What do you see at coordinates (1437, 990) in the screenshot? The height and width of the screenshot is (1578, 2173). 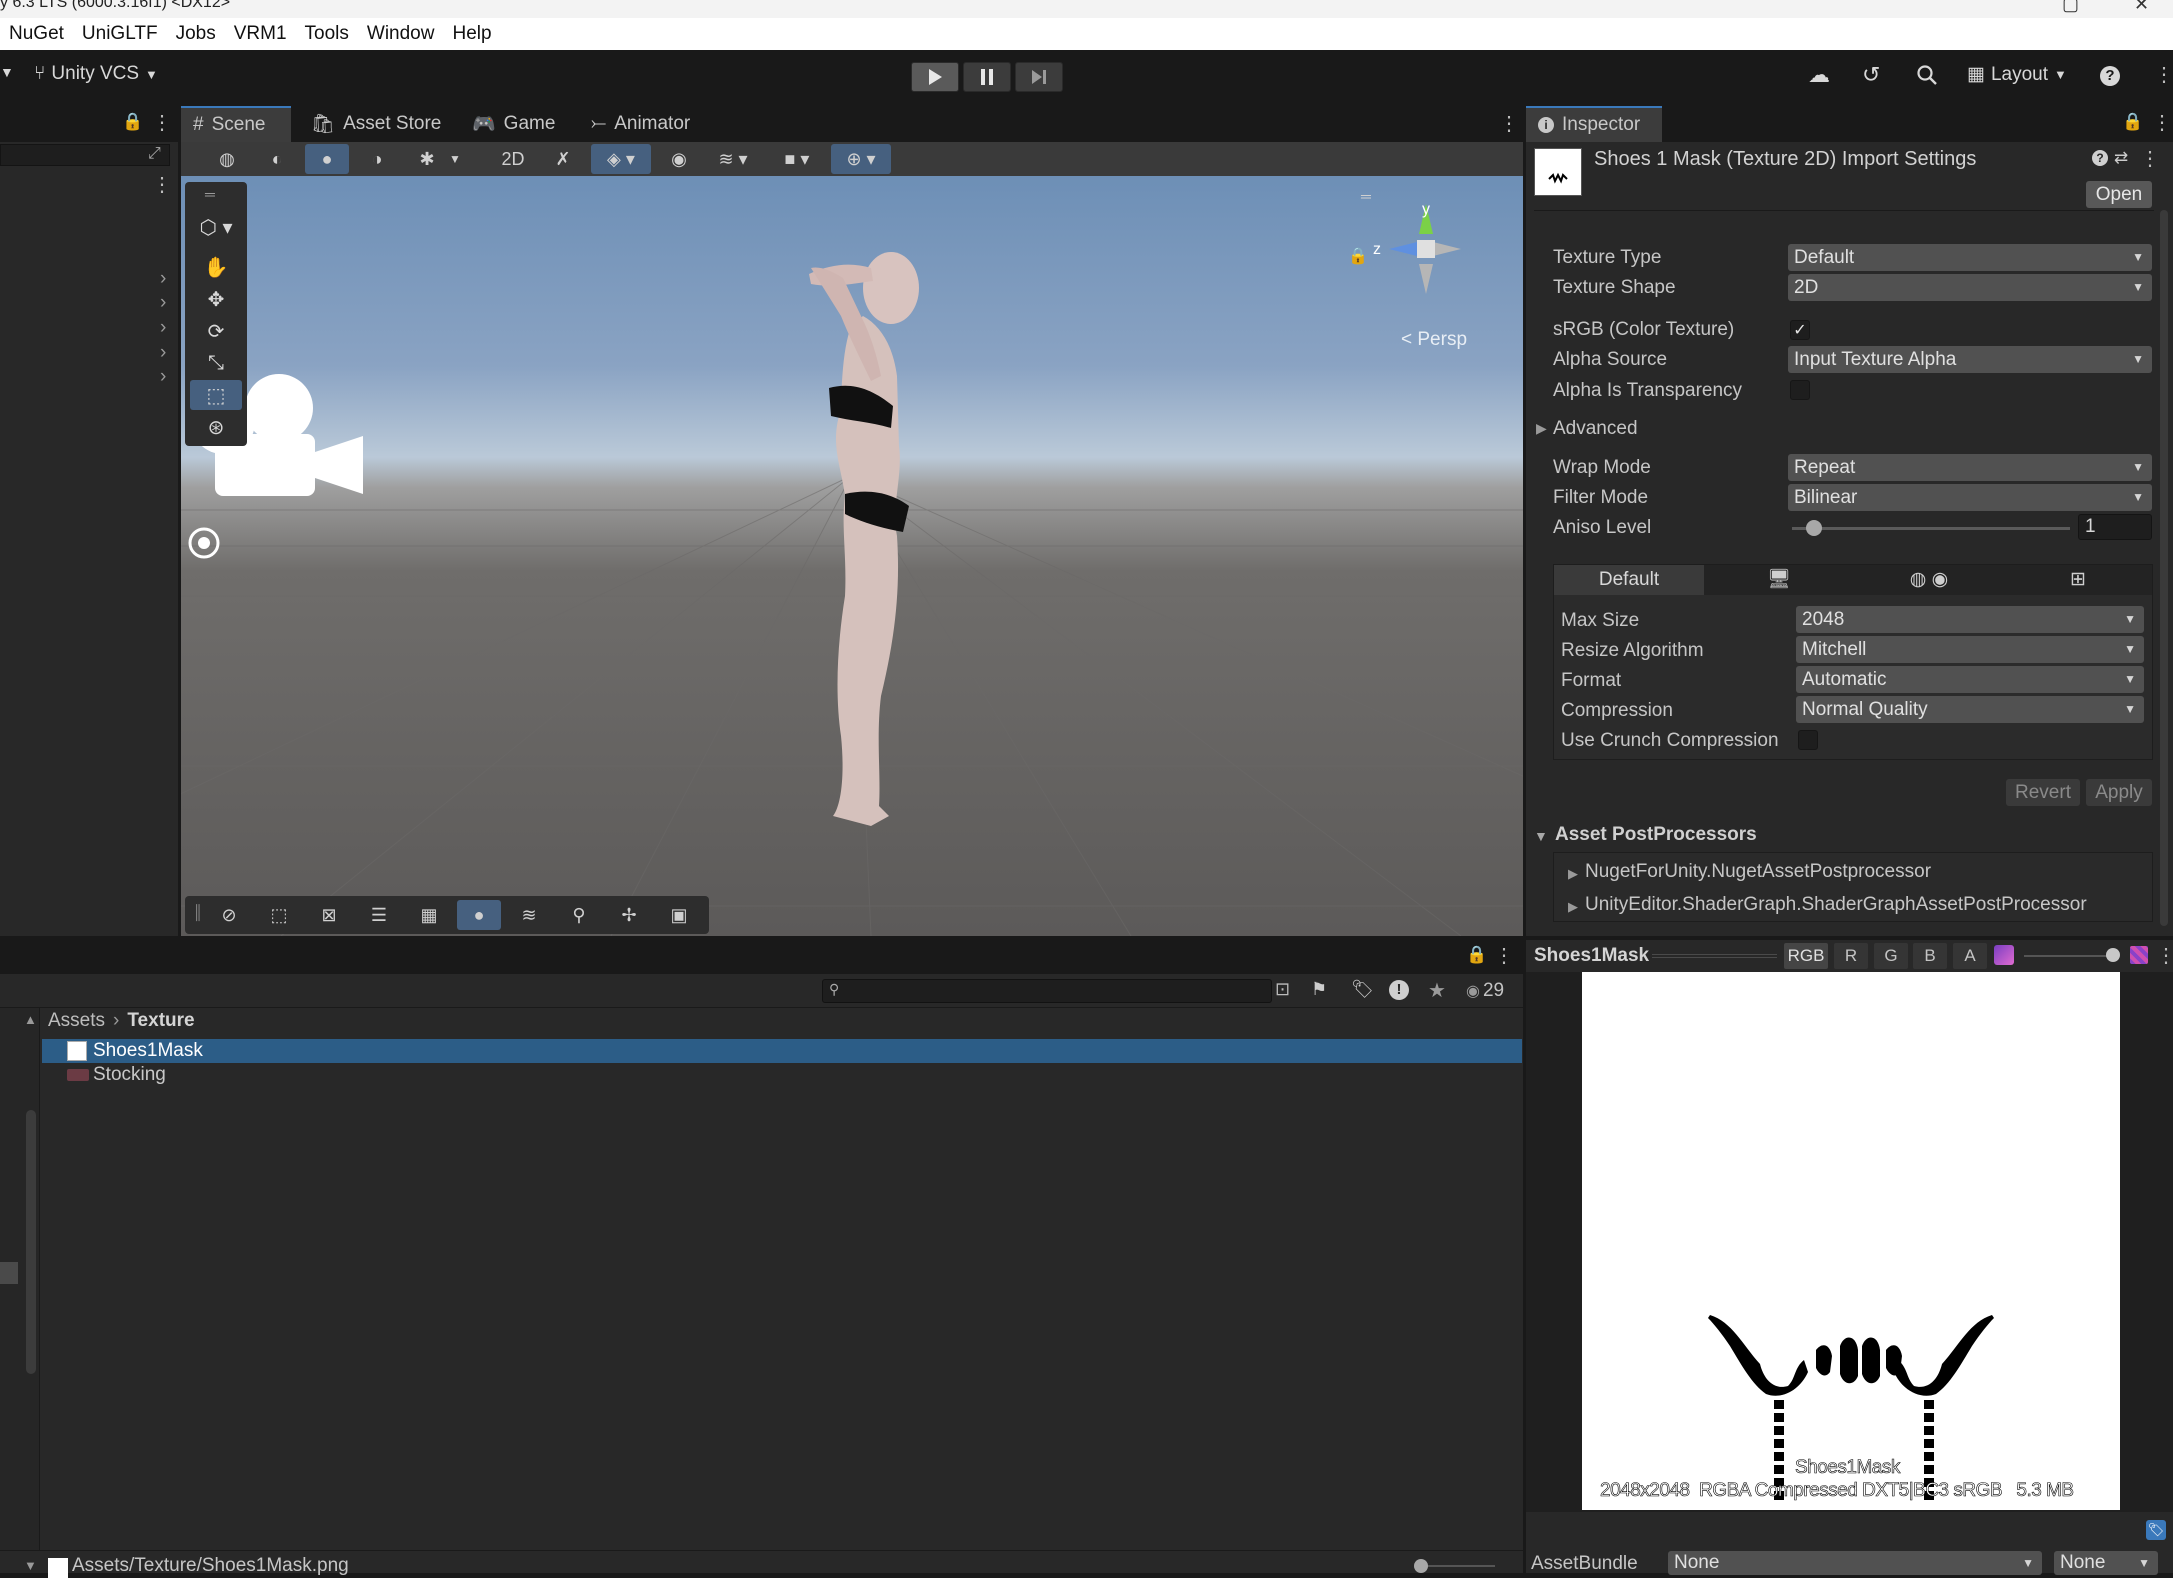 I see `favorite-star-icon: ★` at bounding box center [1437, 990].